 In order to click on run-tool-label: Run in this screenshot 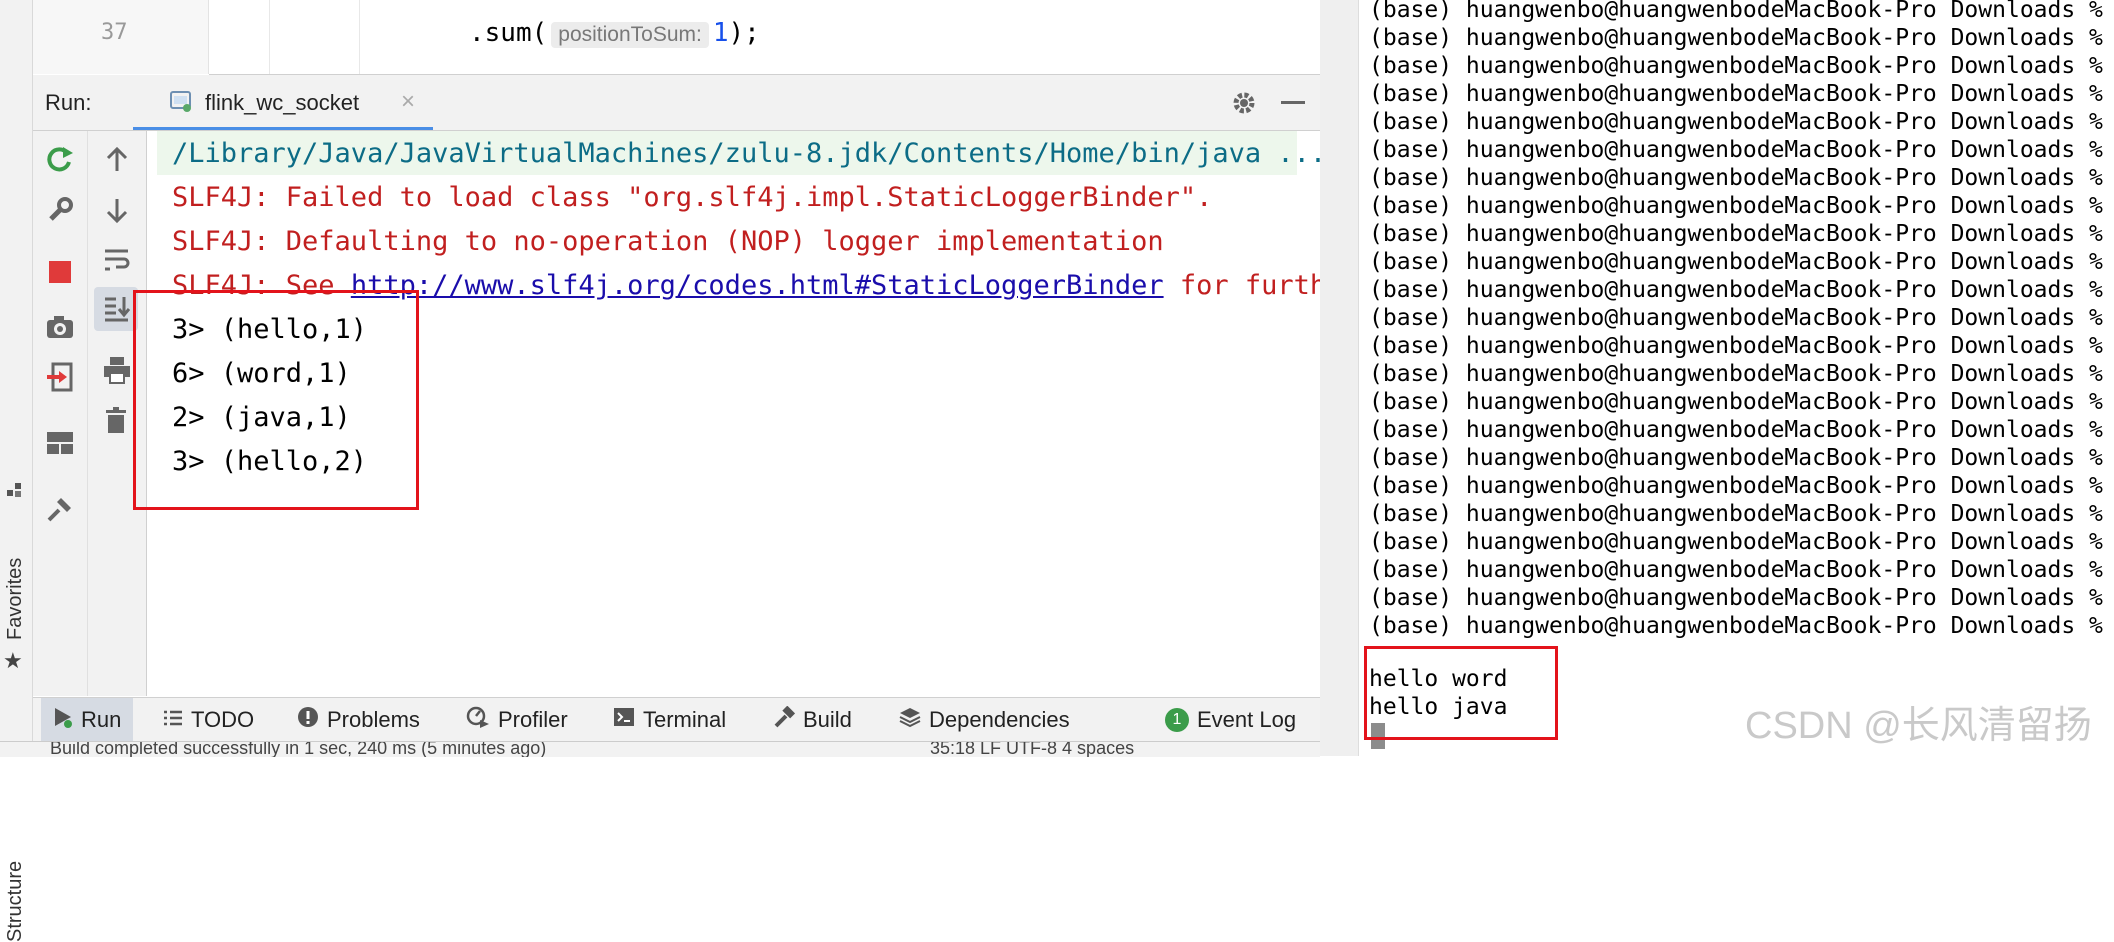, I will do `click(101, 719)`.